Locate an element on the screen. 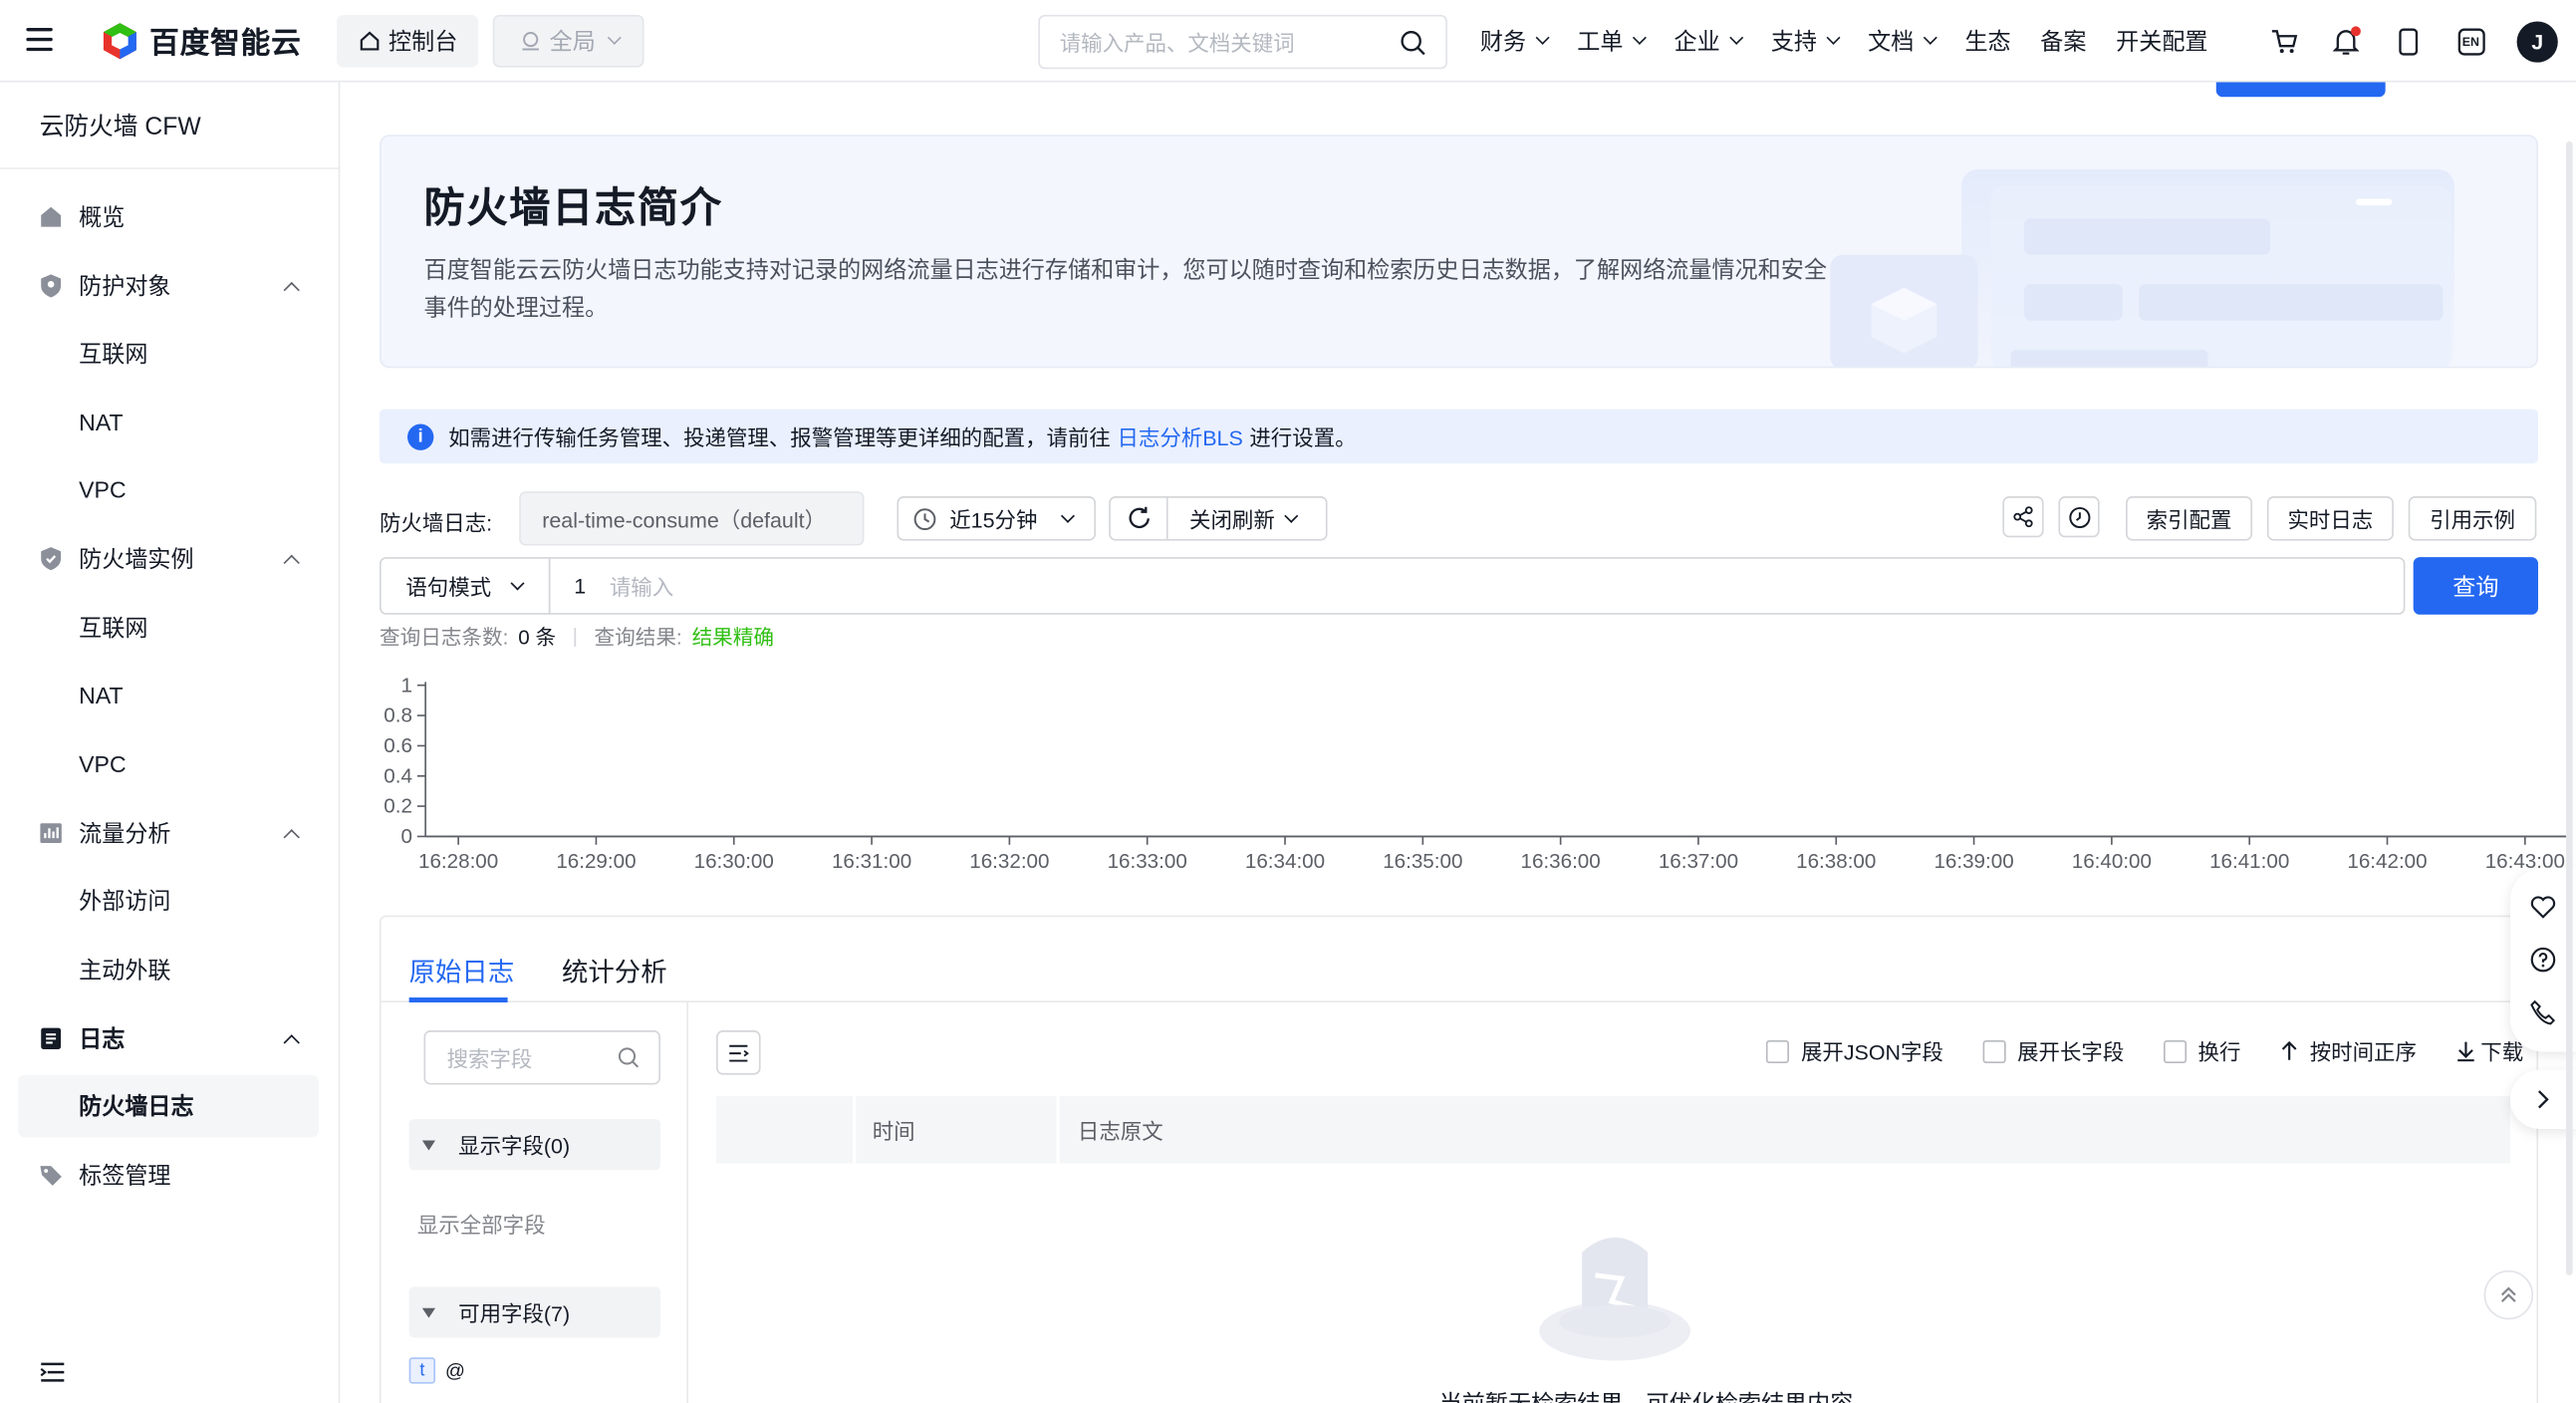 This screenshot has width=2576, height=1403. available-fields-label: 可用字段(7) is located at coordinates (514, 1314).